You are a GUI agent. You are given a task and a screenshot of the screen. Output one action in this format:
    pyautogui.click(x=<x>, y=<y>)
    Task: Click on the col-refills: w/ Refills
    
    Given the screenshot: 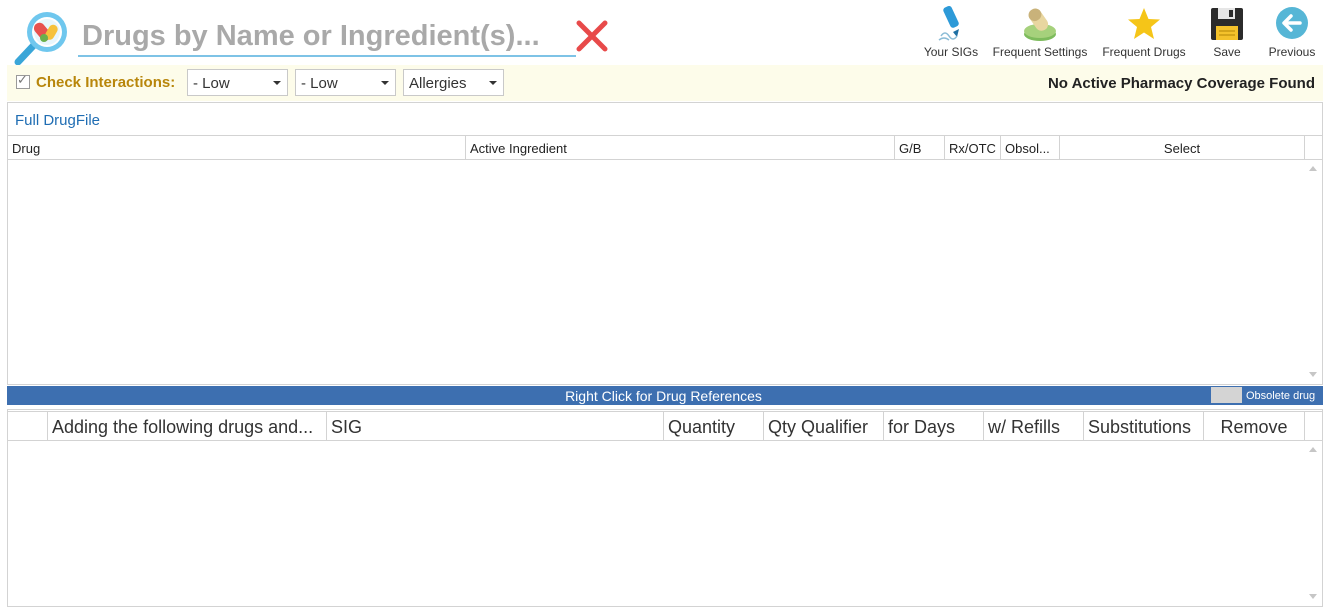 What is the action you would take?
    pyautogui.click(x=1034, y=426)
    